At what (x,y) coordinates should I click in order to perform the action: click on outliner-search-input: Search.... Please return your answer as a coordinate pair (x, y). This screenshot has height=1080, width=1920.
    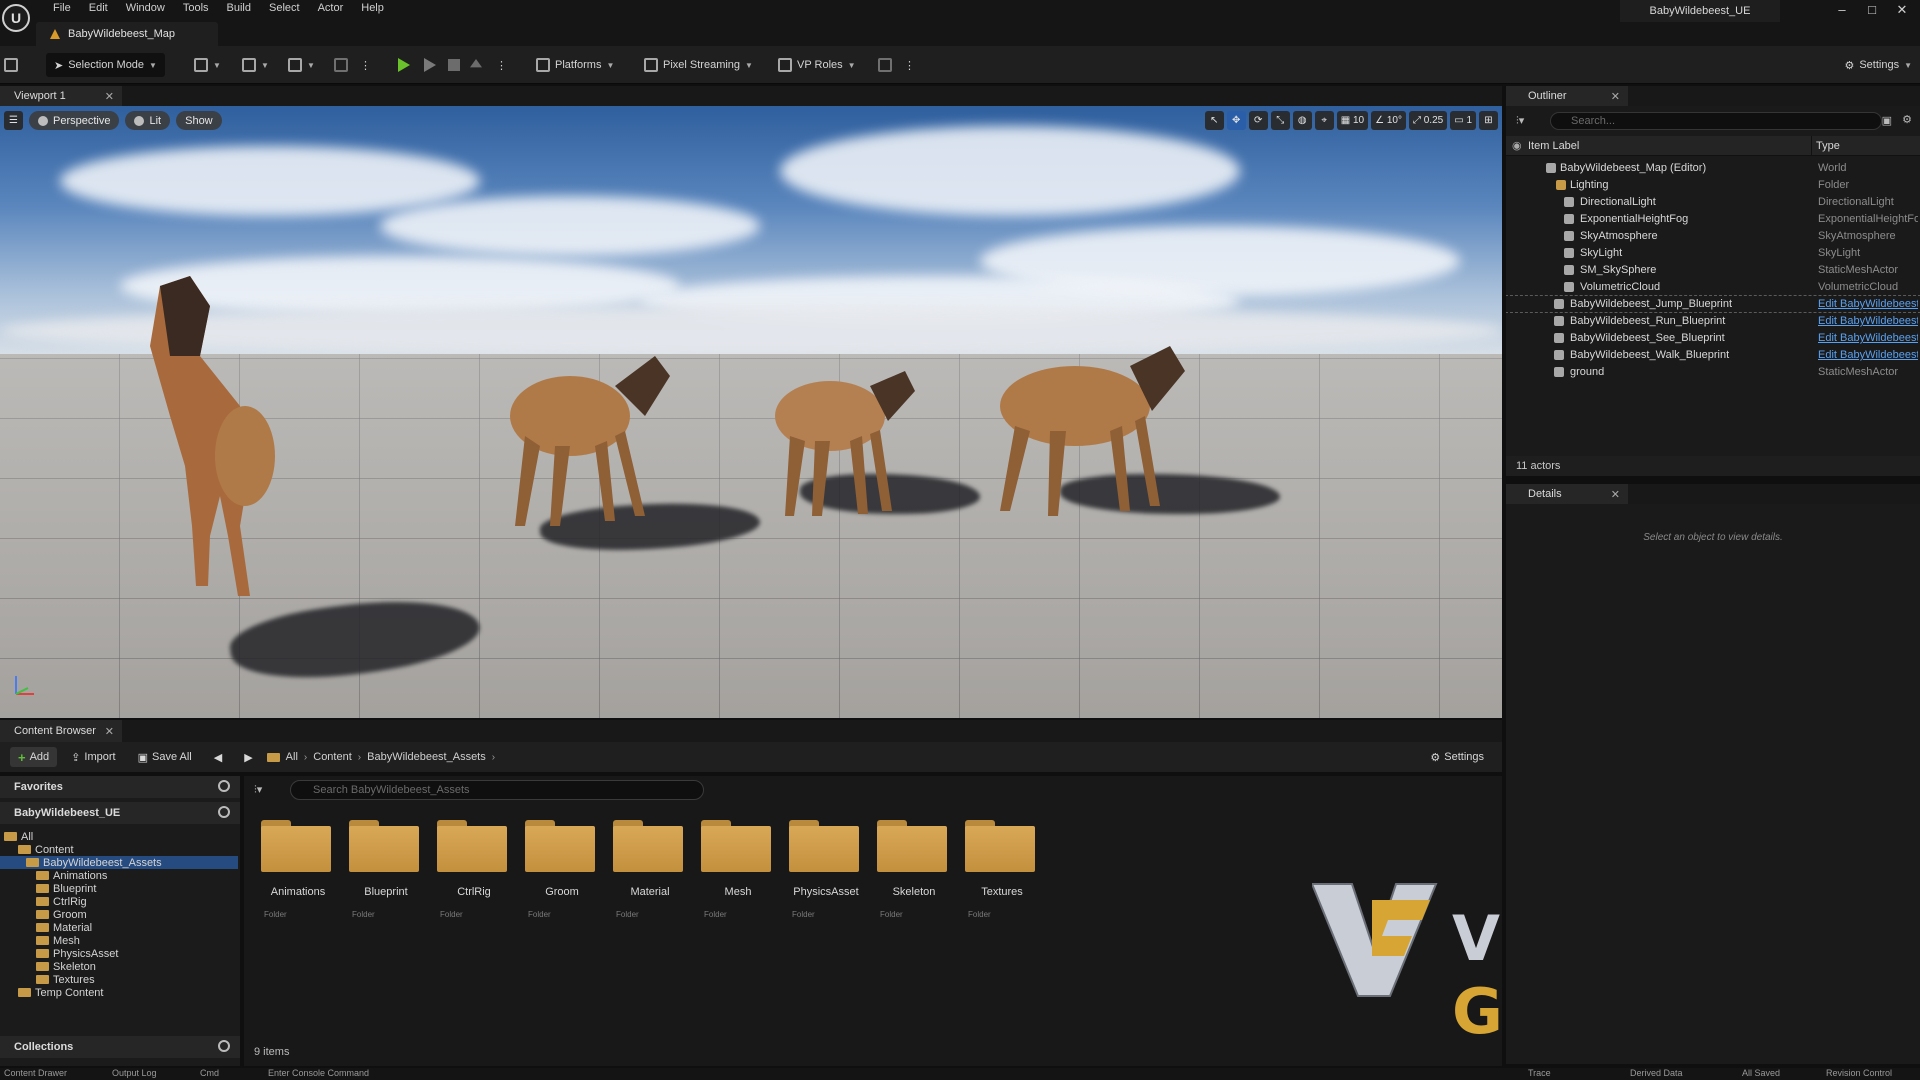
    Looking at the image, I should click on (1716, 121).